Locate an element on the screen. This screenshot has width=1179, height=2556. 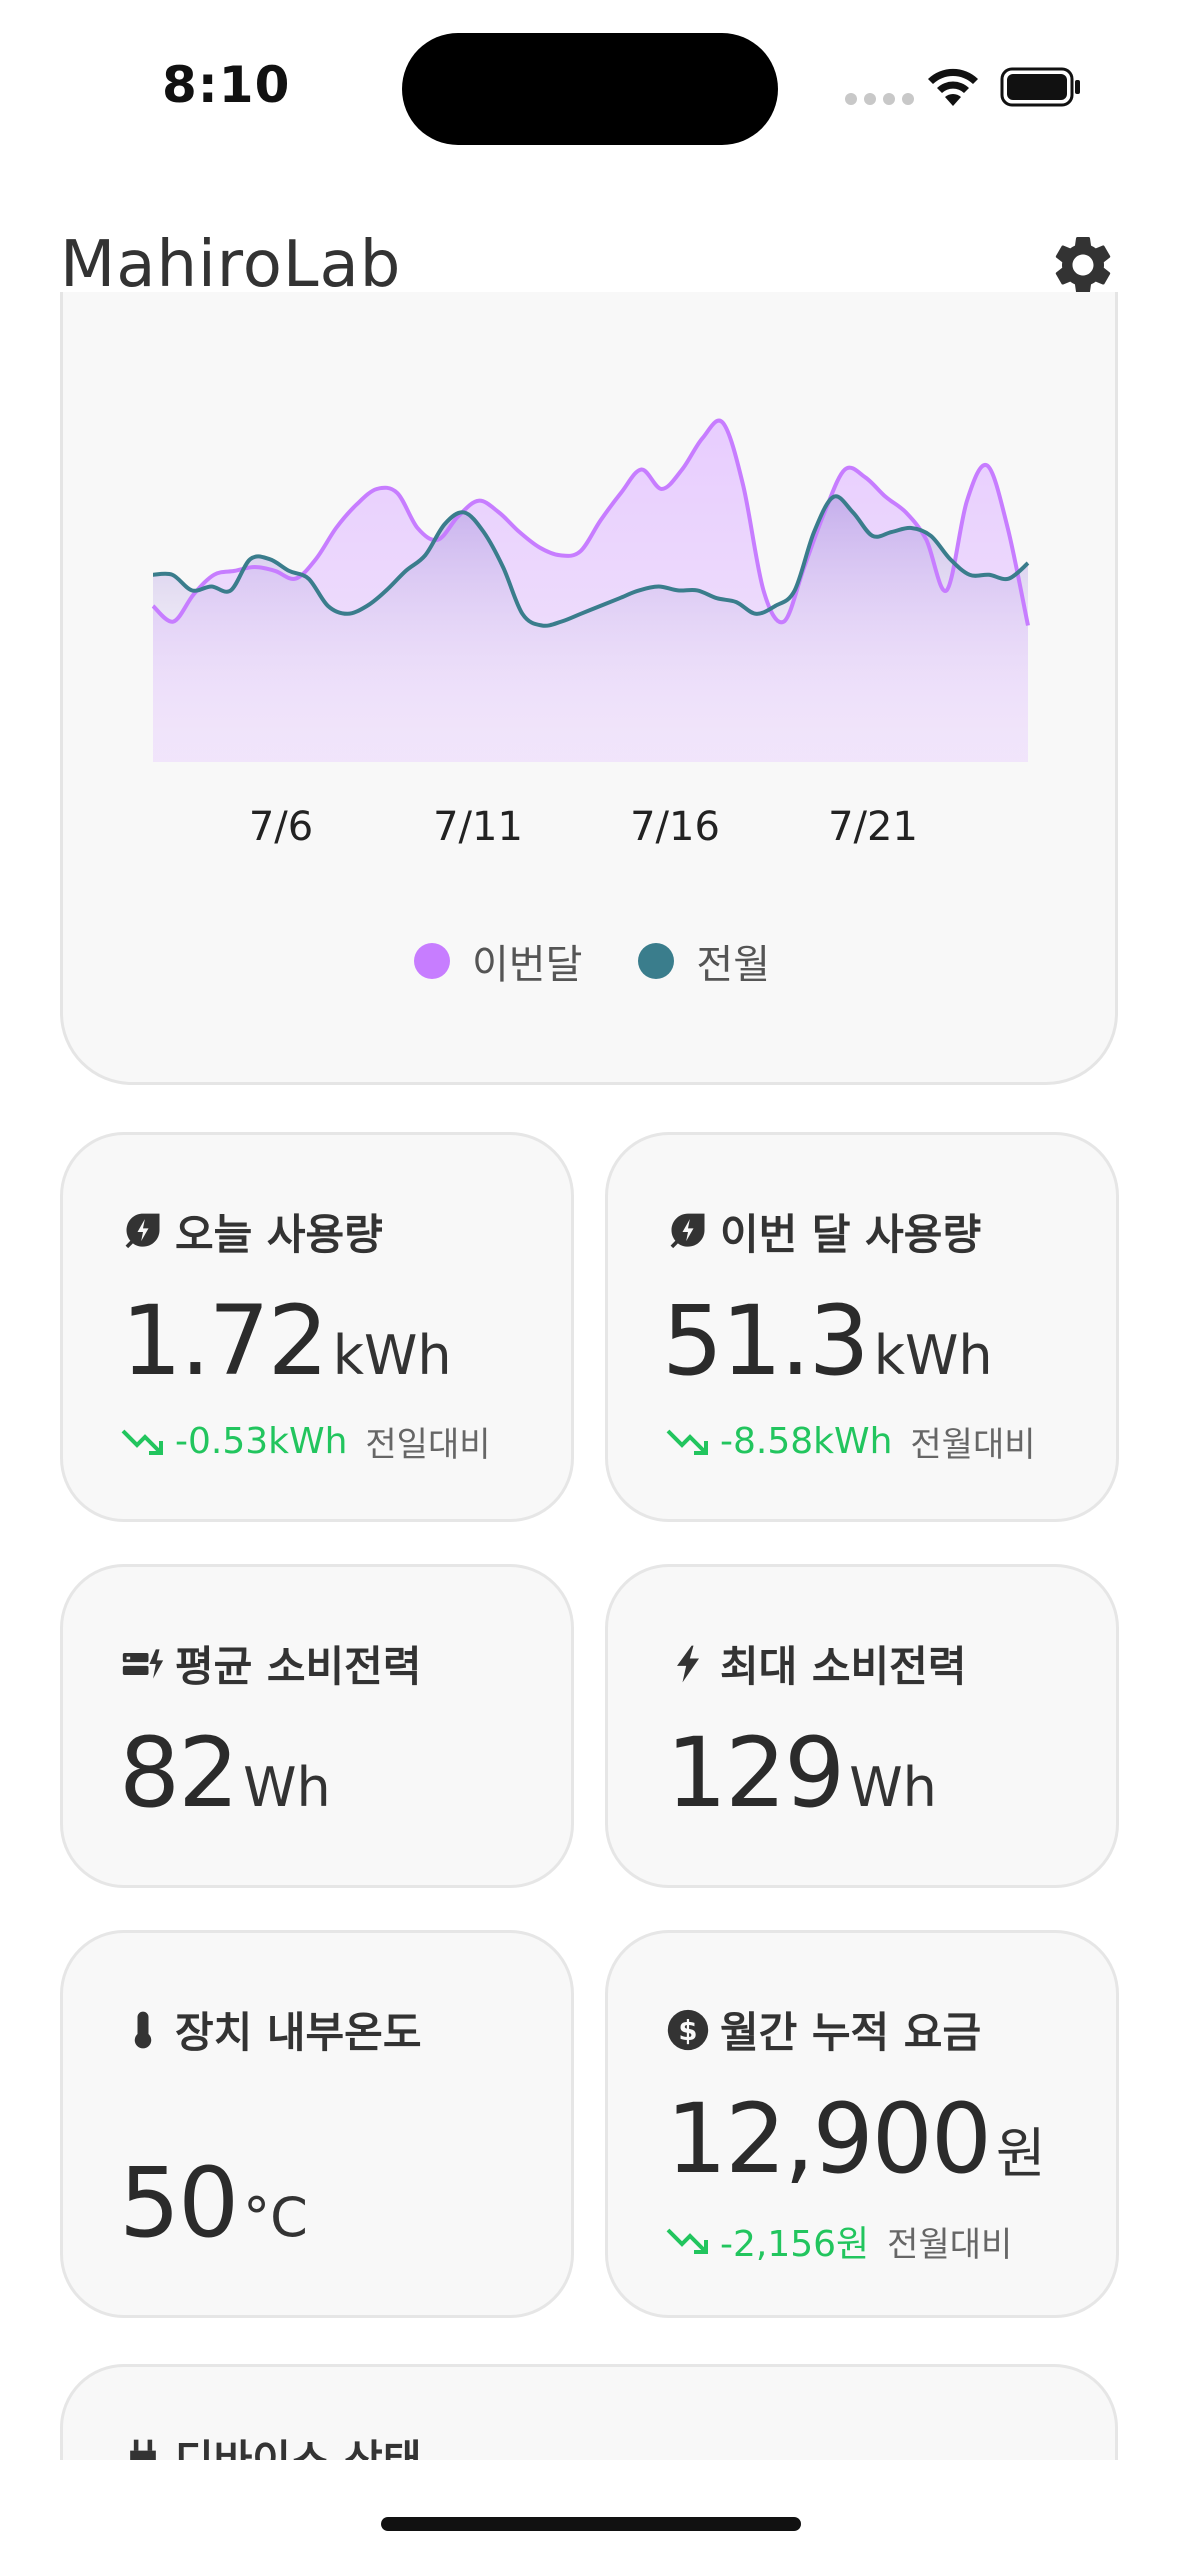
settings-gear-icon is located at coordinates (1083, 265).